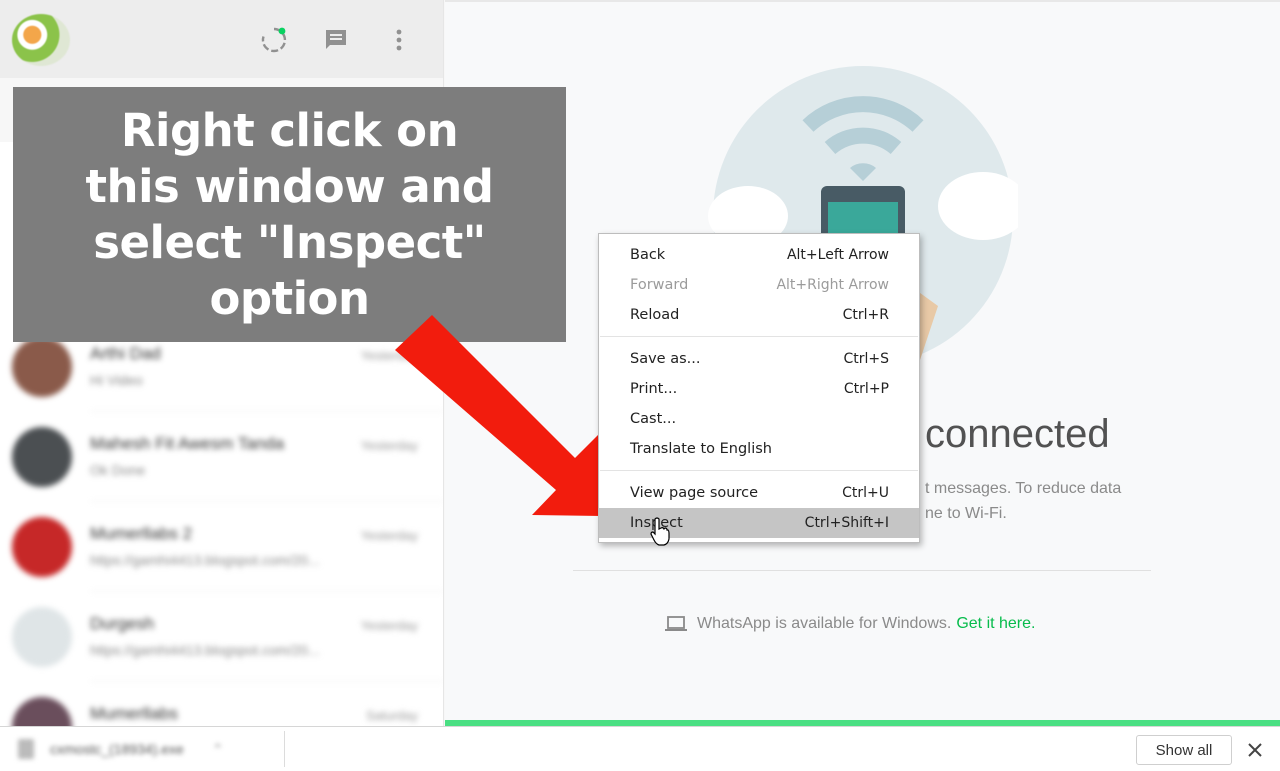 The image size is (1280, 771). I want to click on file-icon, so click(26, 749).